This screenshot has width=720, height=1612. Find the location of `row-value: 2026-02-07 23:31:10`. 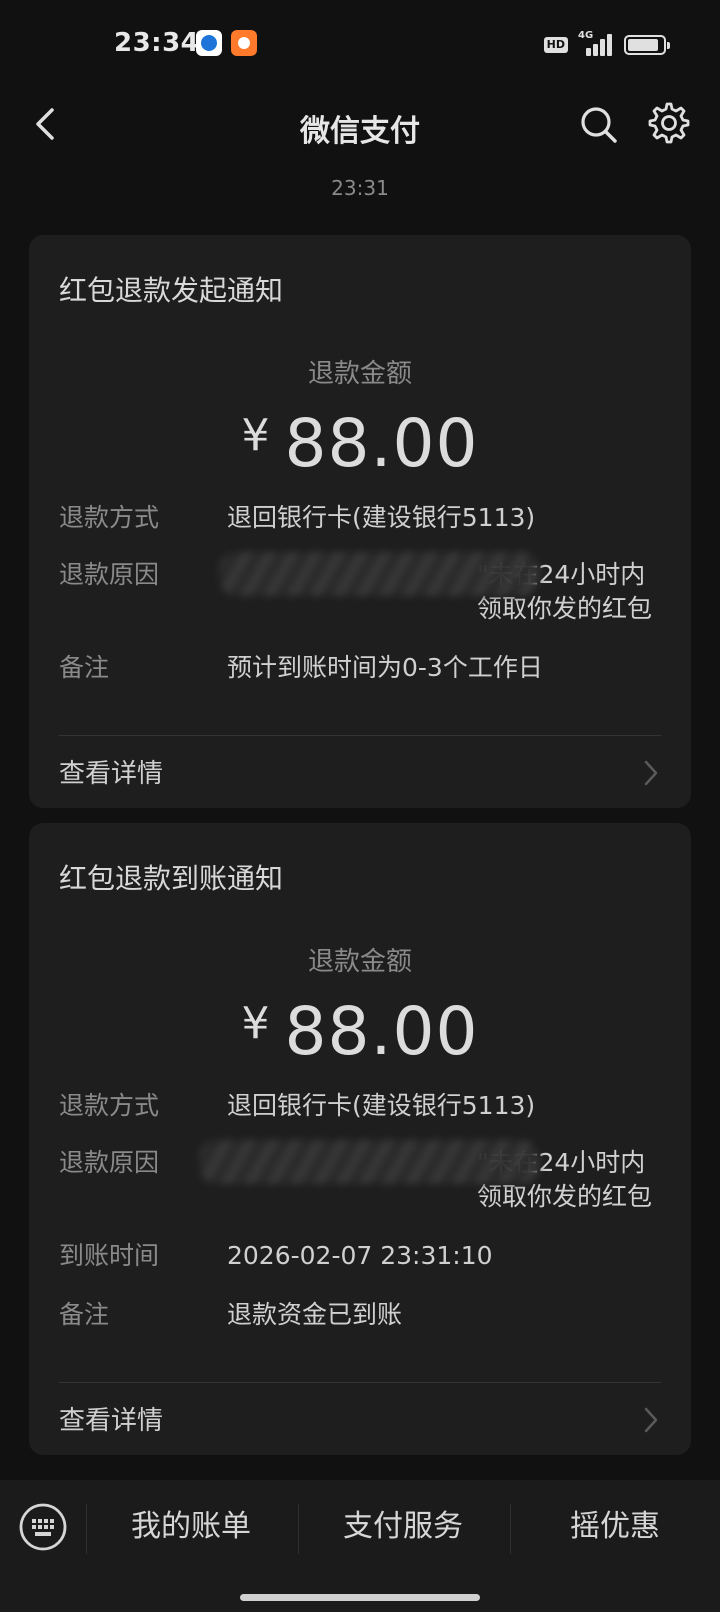

row-value: 2026-02-07 23:31:10 is located at coordinates (360, 1255).